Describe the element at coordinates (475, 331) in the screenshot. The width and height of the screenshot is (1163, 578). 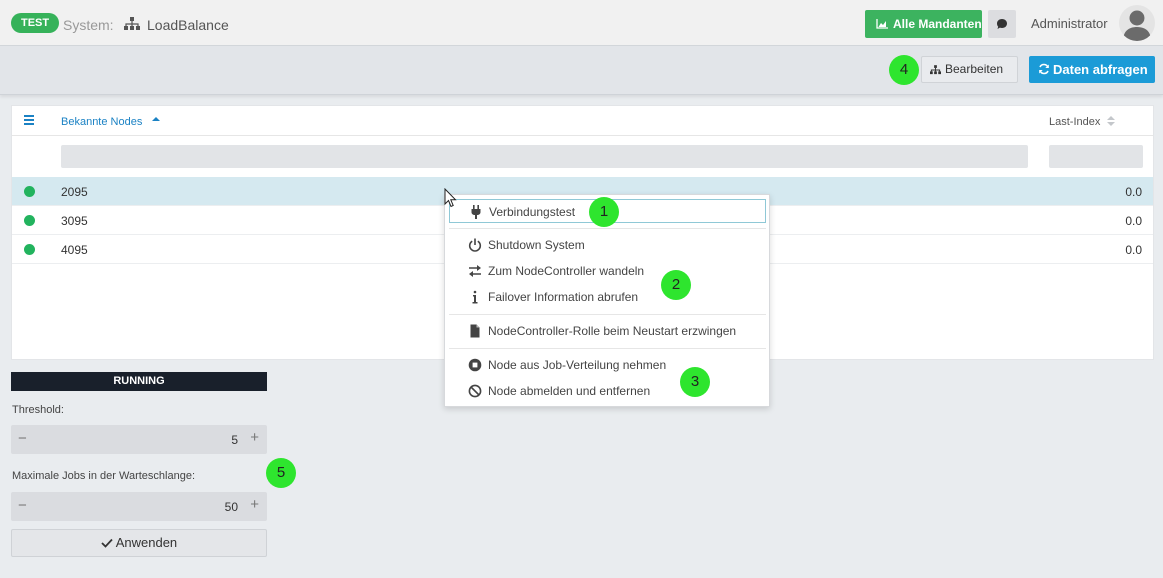
I see `file-icon` at that location.